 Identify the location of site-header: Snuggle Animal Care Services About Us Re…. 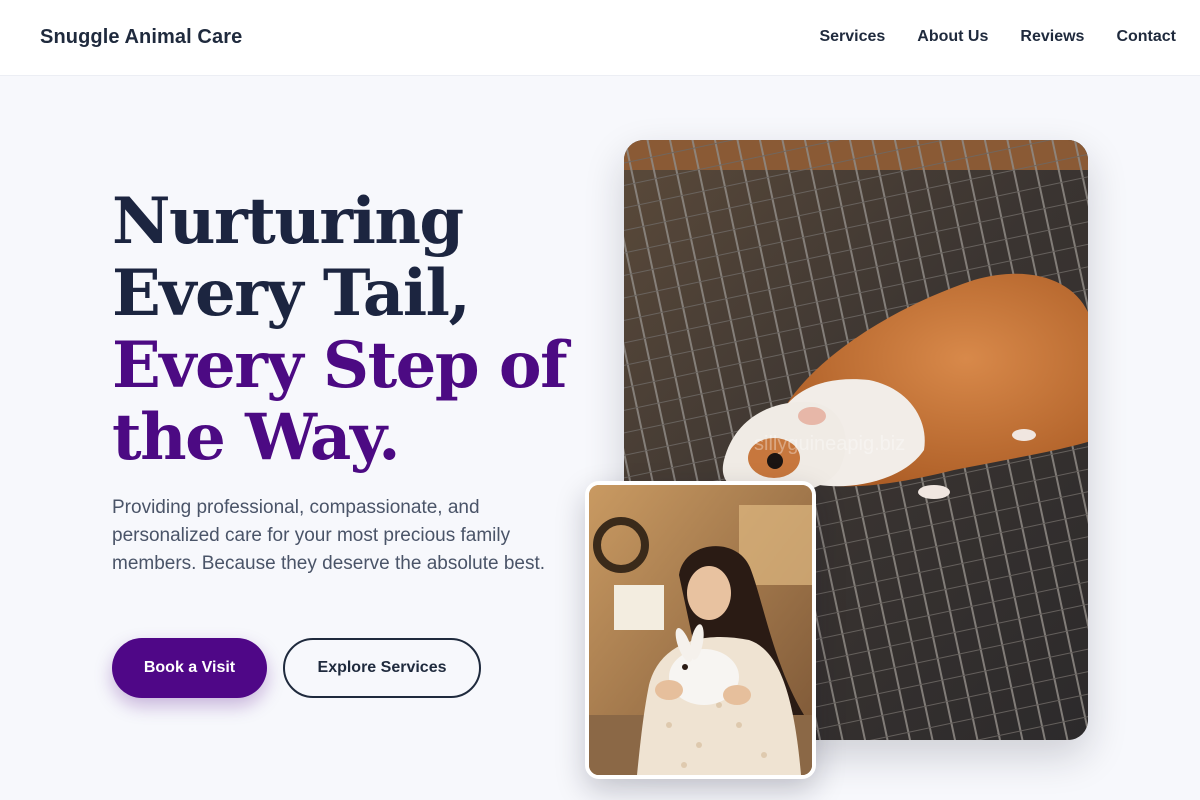
(600, 38).